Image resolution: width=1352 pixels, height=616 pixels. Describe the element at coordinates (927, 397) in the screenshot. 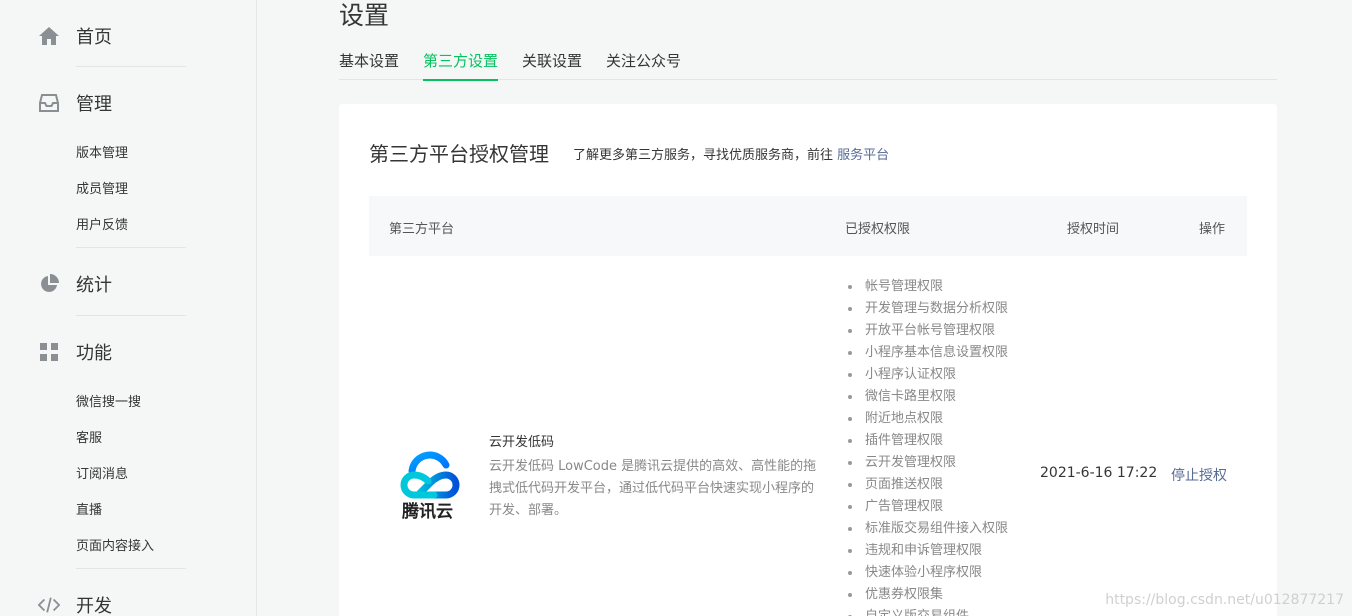

I see `permission-item: 微信卡路里权限` at that location.